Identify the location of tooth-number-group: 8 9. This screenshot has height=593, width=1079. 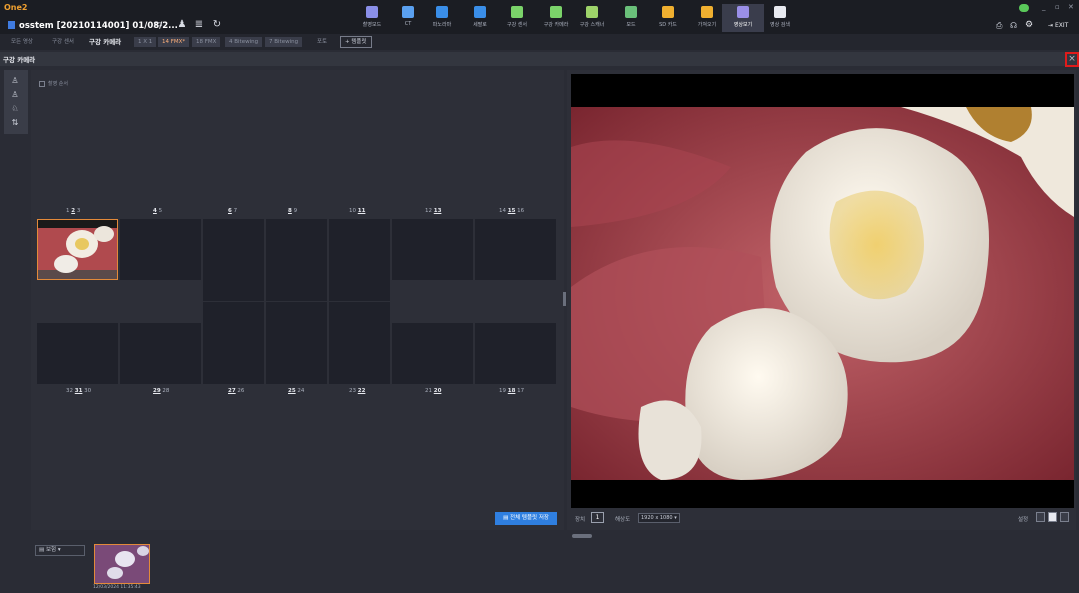
(292, 211).